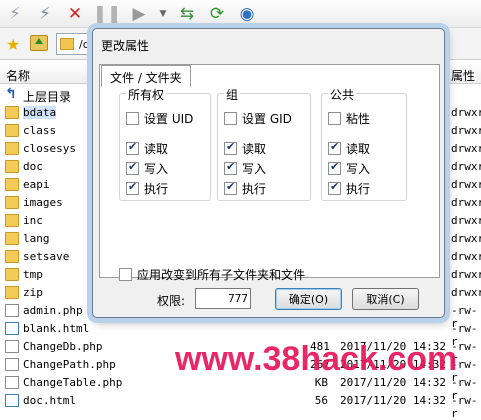 The width and height of the screenshot is (481, 420). I want to click on owner-write-checkbox: 写入, so click(147, 168).